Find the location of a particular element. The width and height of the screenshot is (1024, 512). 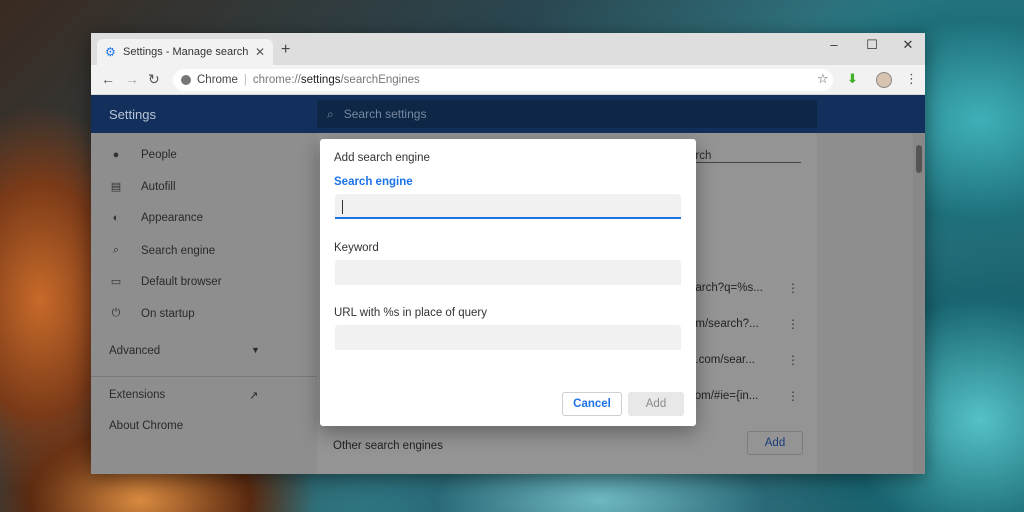

person-icon: ● is located at coordinates (116, 155).